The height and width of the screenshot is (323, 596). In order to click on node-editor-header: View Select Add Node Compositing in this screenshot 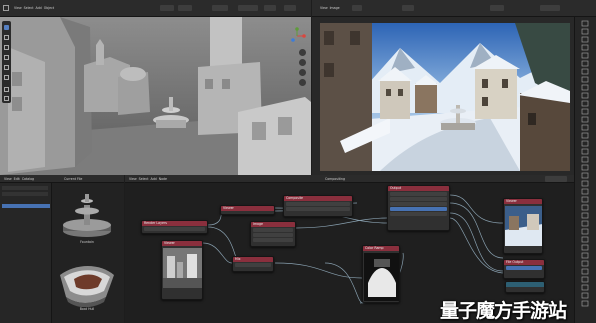, I will do `click(349, 179)`.